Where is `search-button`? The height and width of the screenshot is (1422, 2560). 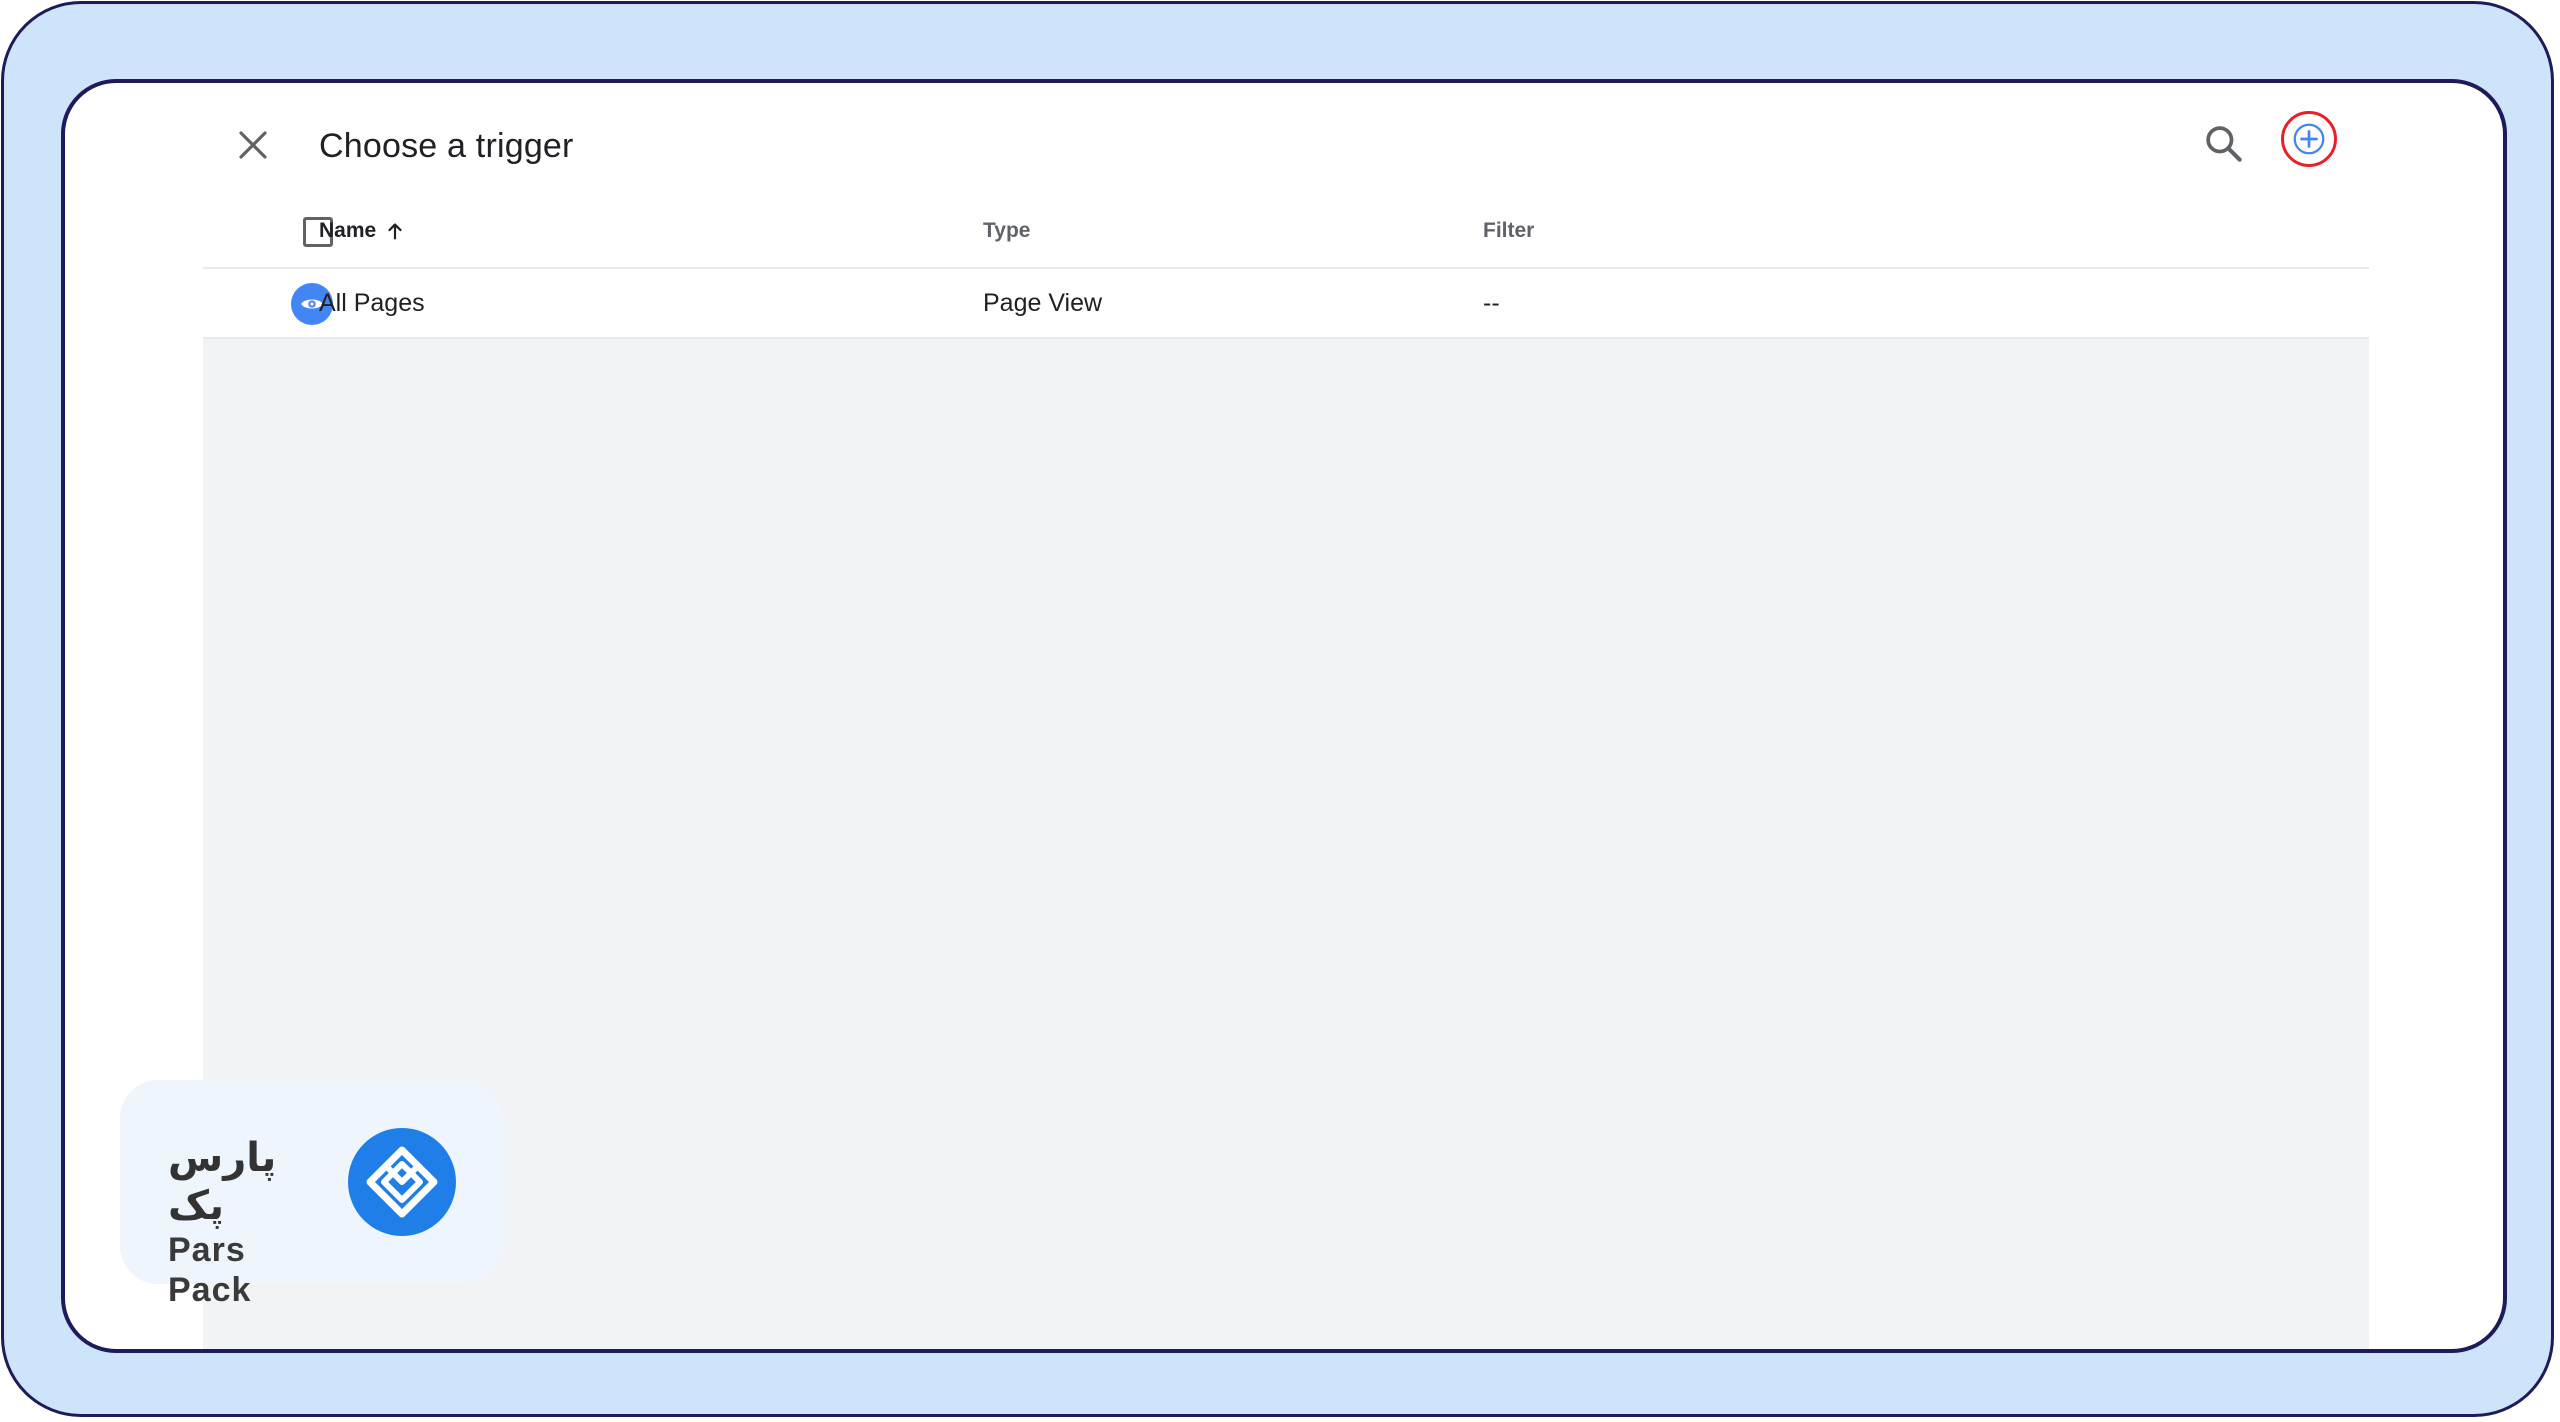 search-button is located at coordinates (2224, 144).